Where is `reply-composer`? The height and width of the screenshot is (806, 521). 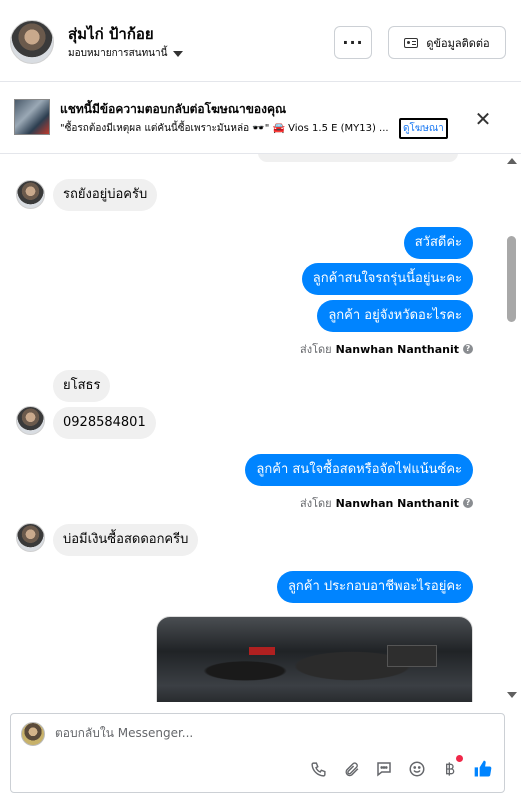 reply-composer is located at coordinates (257, 753).